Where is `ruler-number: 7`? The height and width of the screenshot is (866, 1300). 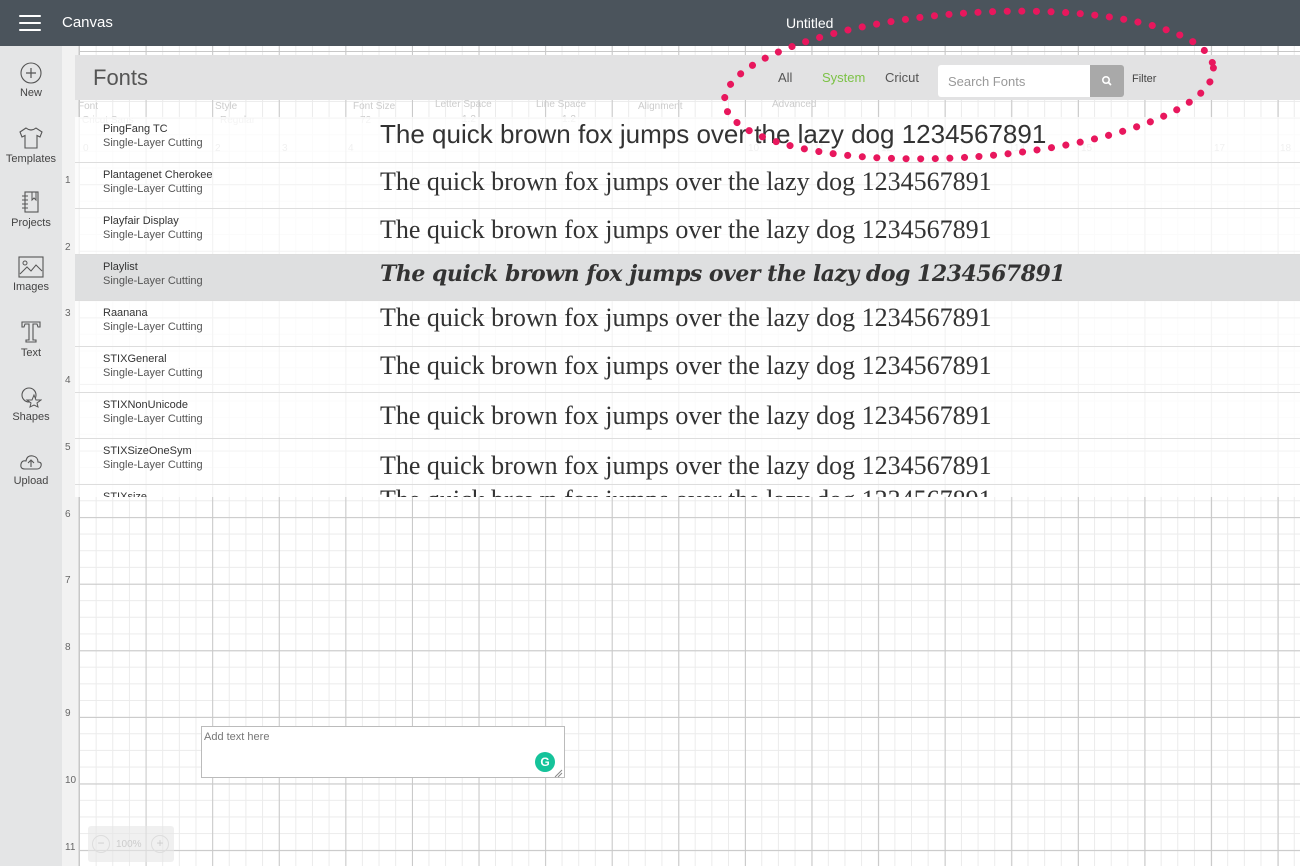
ruler-number: 7 is located at coordinates (68, 580).